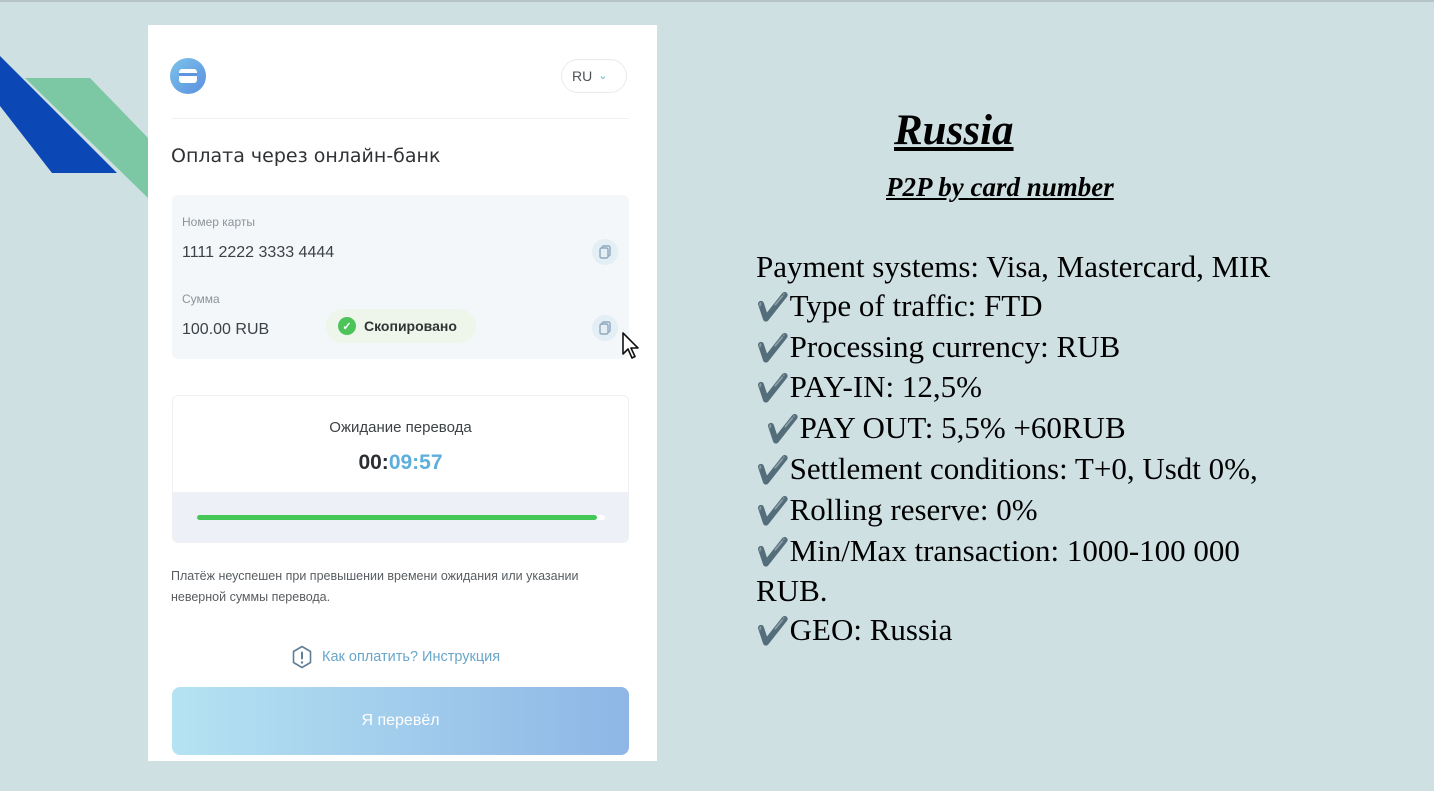  I want to click on condition-item-pay-in: ✔️PAY-IN: 12,5%, so click(1086, 388).